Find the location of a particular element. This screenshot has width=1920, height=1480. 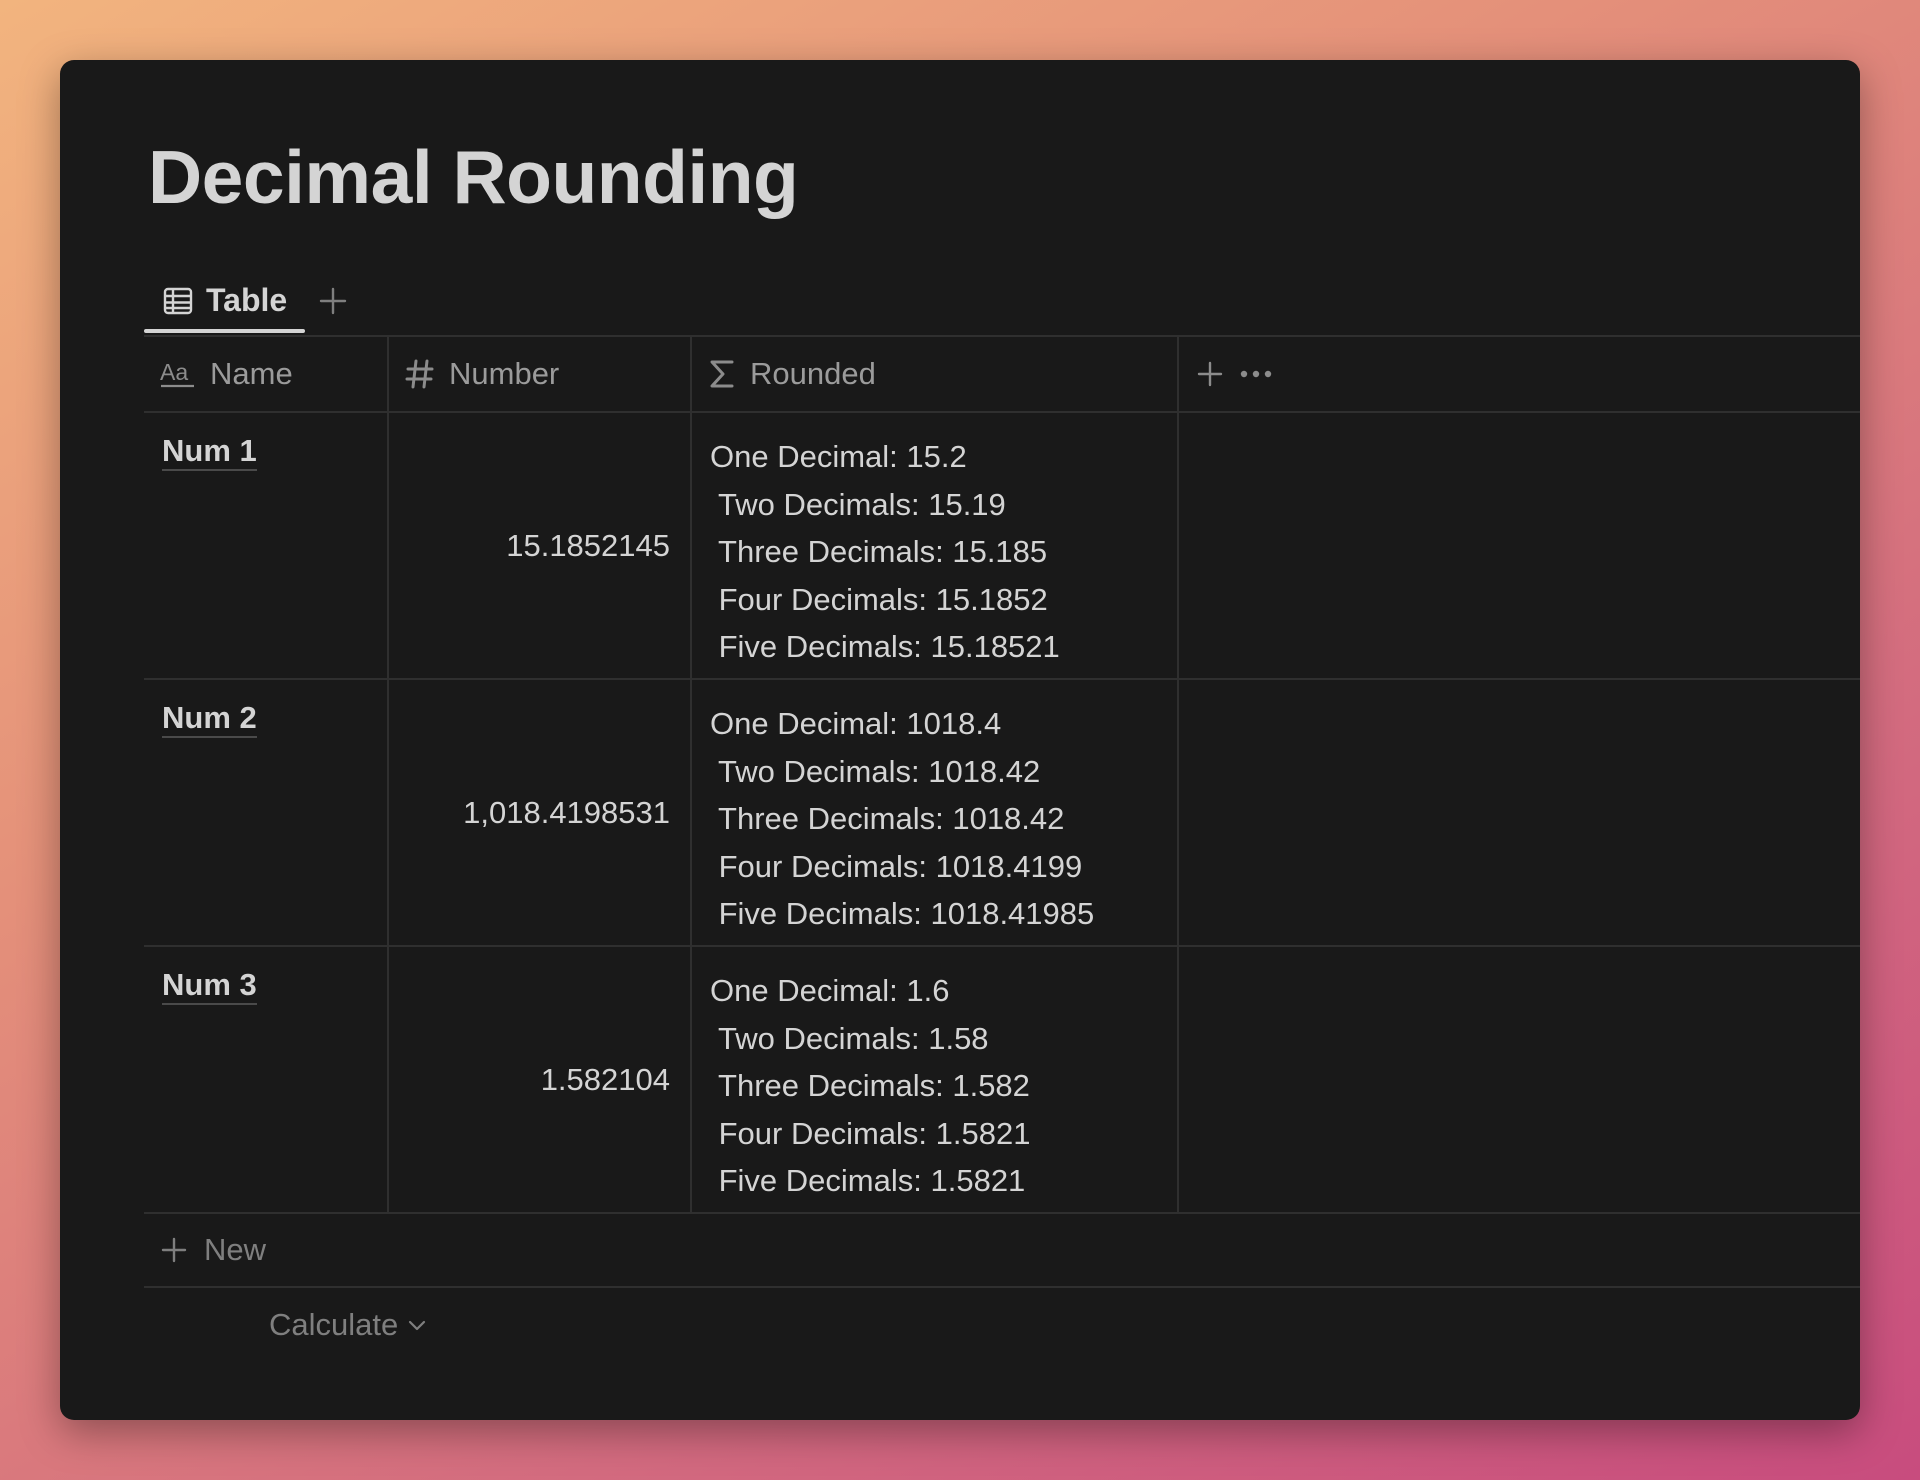

add-view-button is located at coordinates (333, 301).